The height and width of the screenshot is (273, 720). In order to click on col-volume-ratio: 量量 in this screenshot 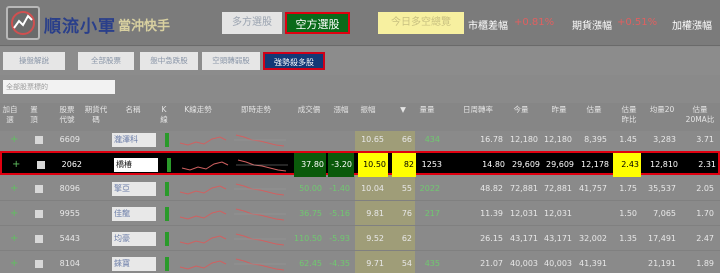, I will do `click(427, 110)`.